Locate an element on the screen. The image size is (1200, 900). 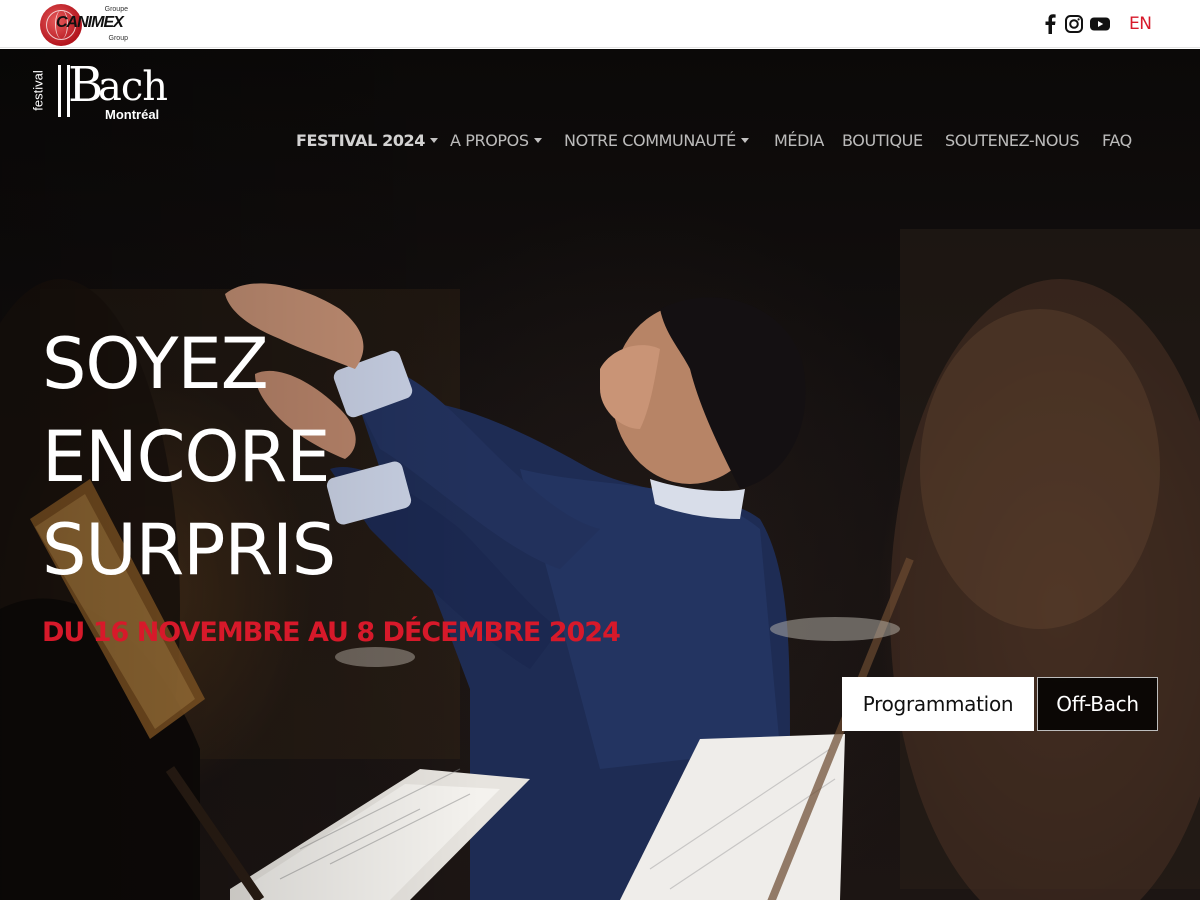
logo-festival-text: festival is located at coordinates (38, 90).